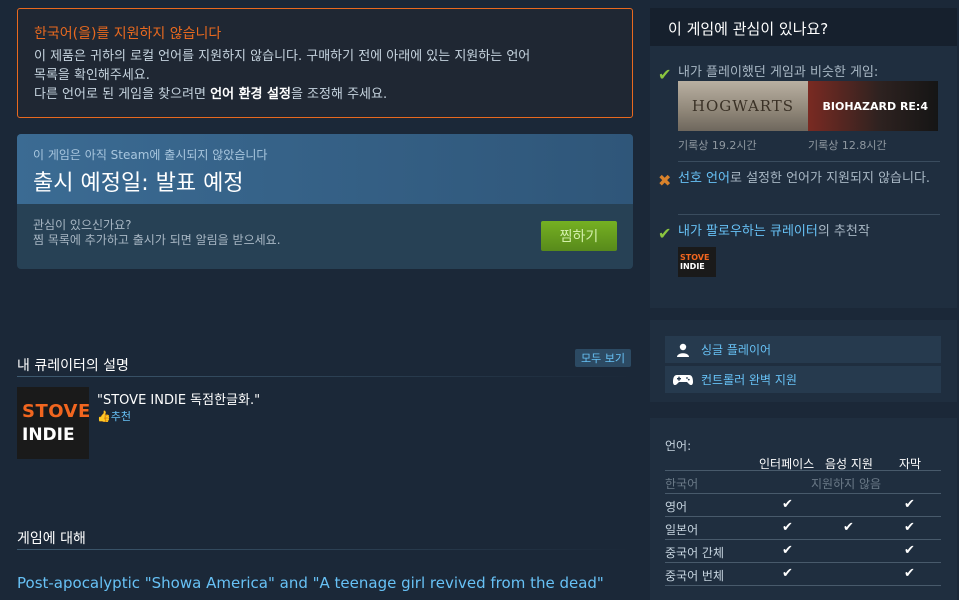  Describe the element at coordinates (179, 400) in the screenshot. I see `curator-quote: "STOVE INDIE 독점한글화."` at that location.